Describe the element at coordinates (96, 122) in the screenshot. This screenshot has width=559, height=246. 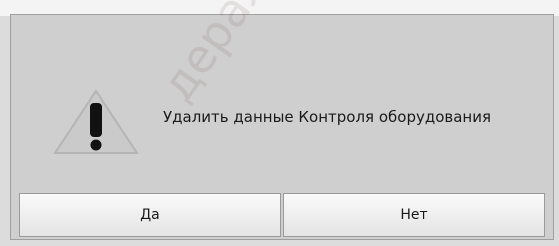
I see `warning-icon` at that location.